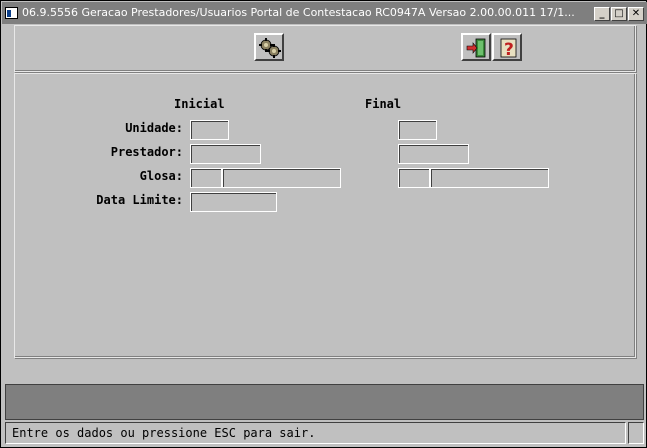 The image size is (647, 448). Describe the element at coordinates (225, 154) in the screenshot. I see `prestador-inicial-input` at that location.